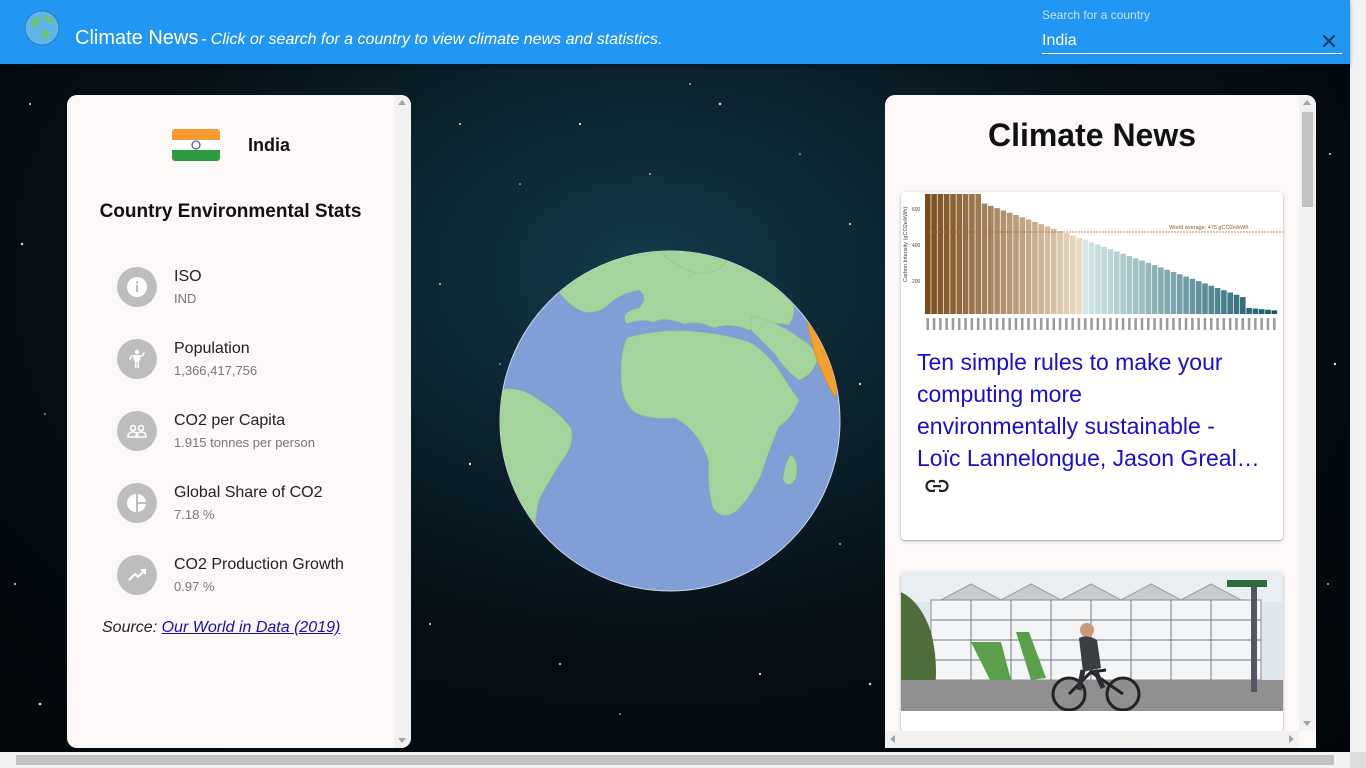 The image size is (1366, 768). What do you see at coordinates (1092, 739) in the screenshot?
I see `news-panel-horizontal-scrollbar` at bounding box center [1092, 739].